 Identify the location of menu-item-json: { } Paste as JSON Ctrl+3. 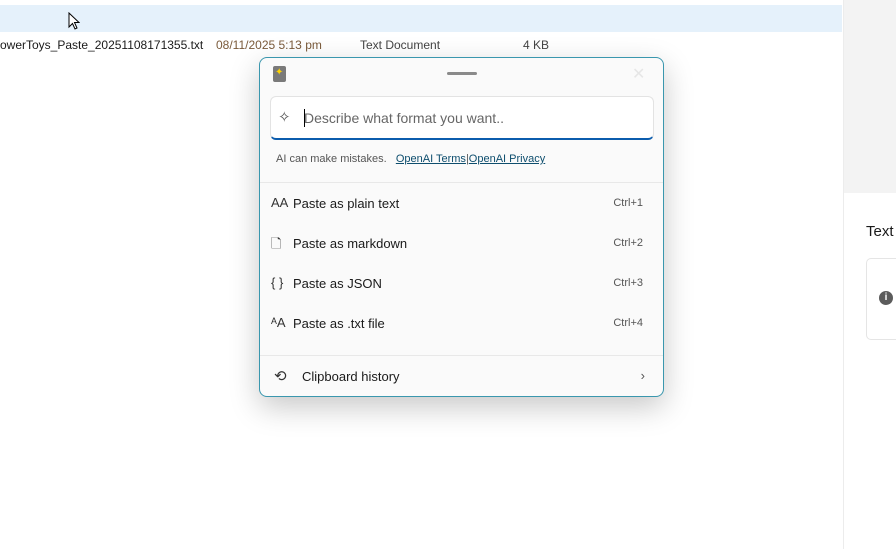
(461, 284).